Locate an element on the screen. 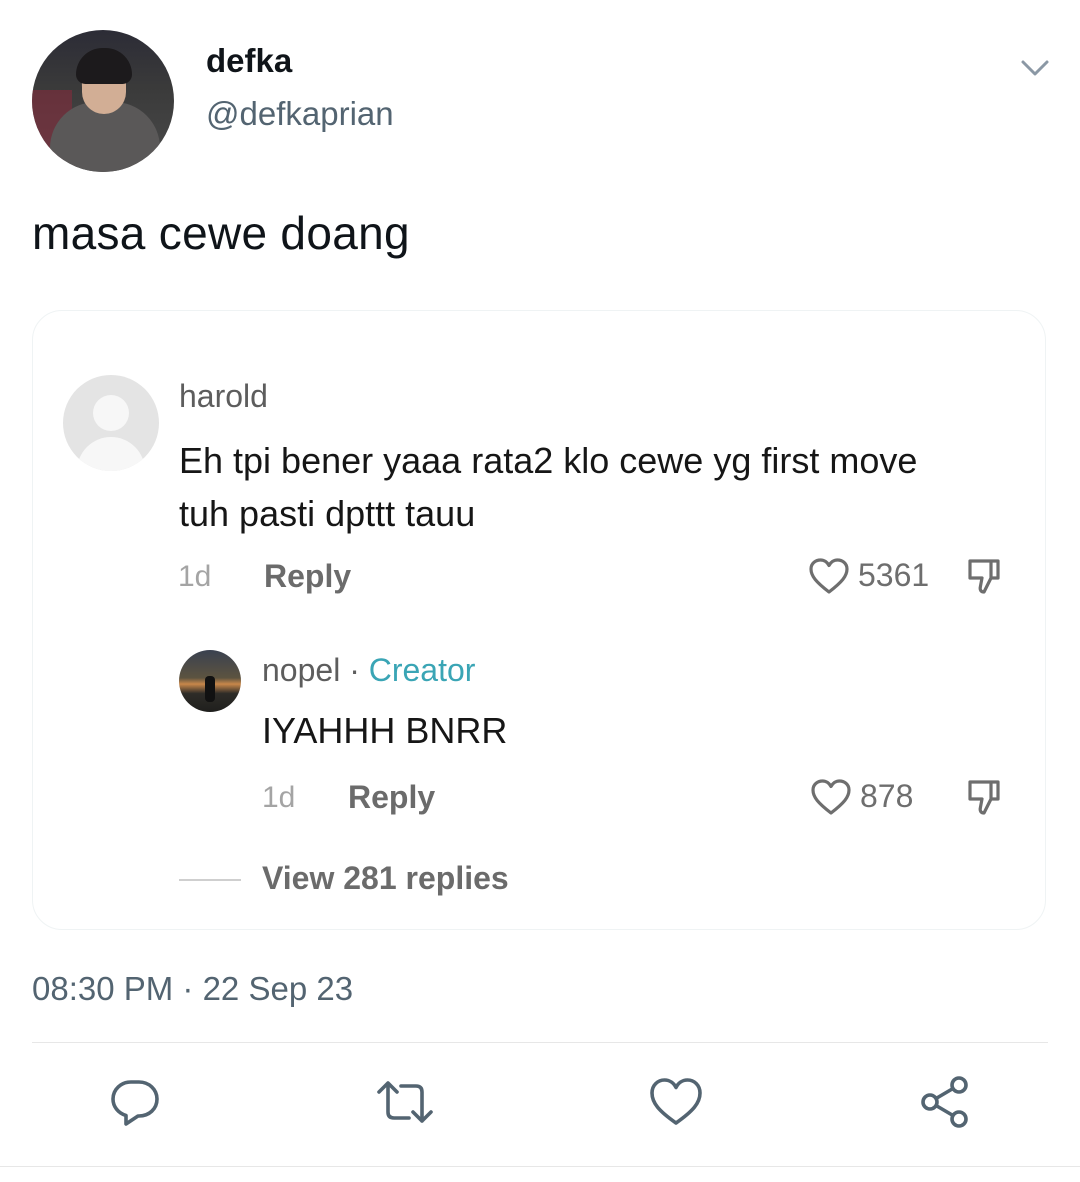  reply-username-line: nopel · Creator is located at coordinates (368, 670).